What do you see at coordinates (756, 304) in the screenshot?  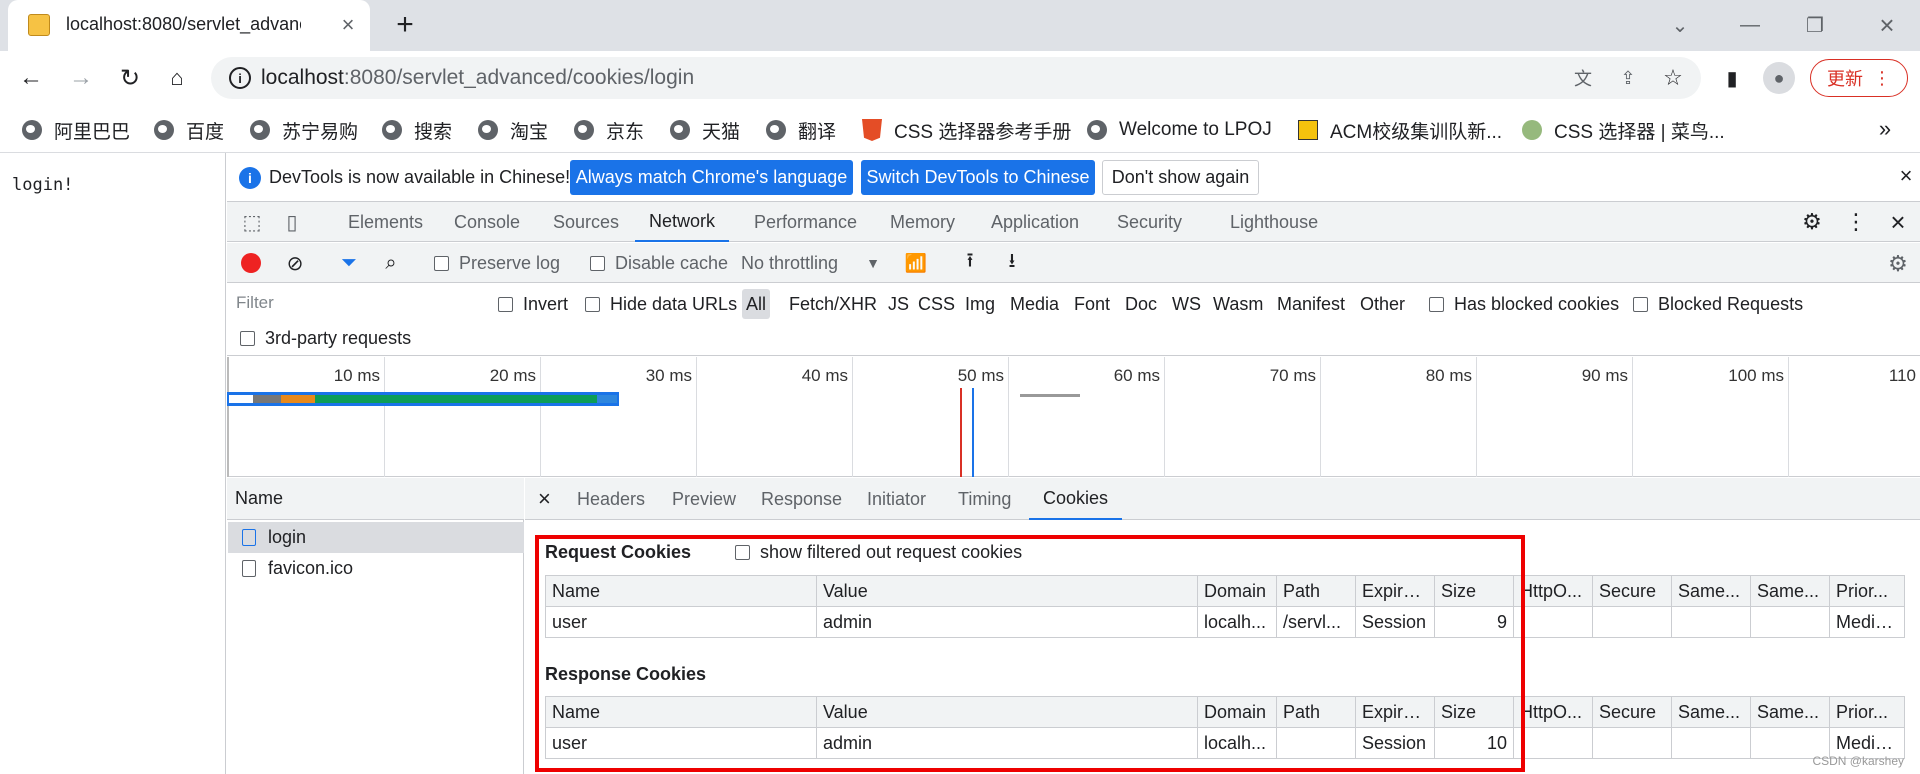 I see `filter-type-all: All` at bounding box center [756, 304].